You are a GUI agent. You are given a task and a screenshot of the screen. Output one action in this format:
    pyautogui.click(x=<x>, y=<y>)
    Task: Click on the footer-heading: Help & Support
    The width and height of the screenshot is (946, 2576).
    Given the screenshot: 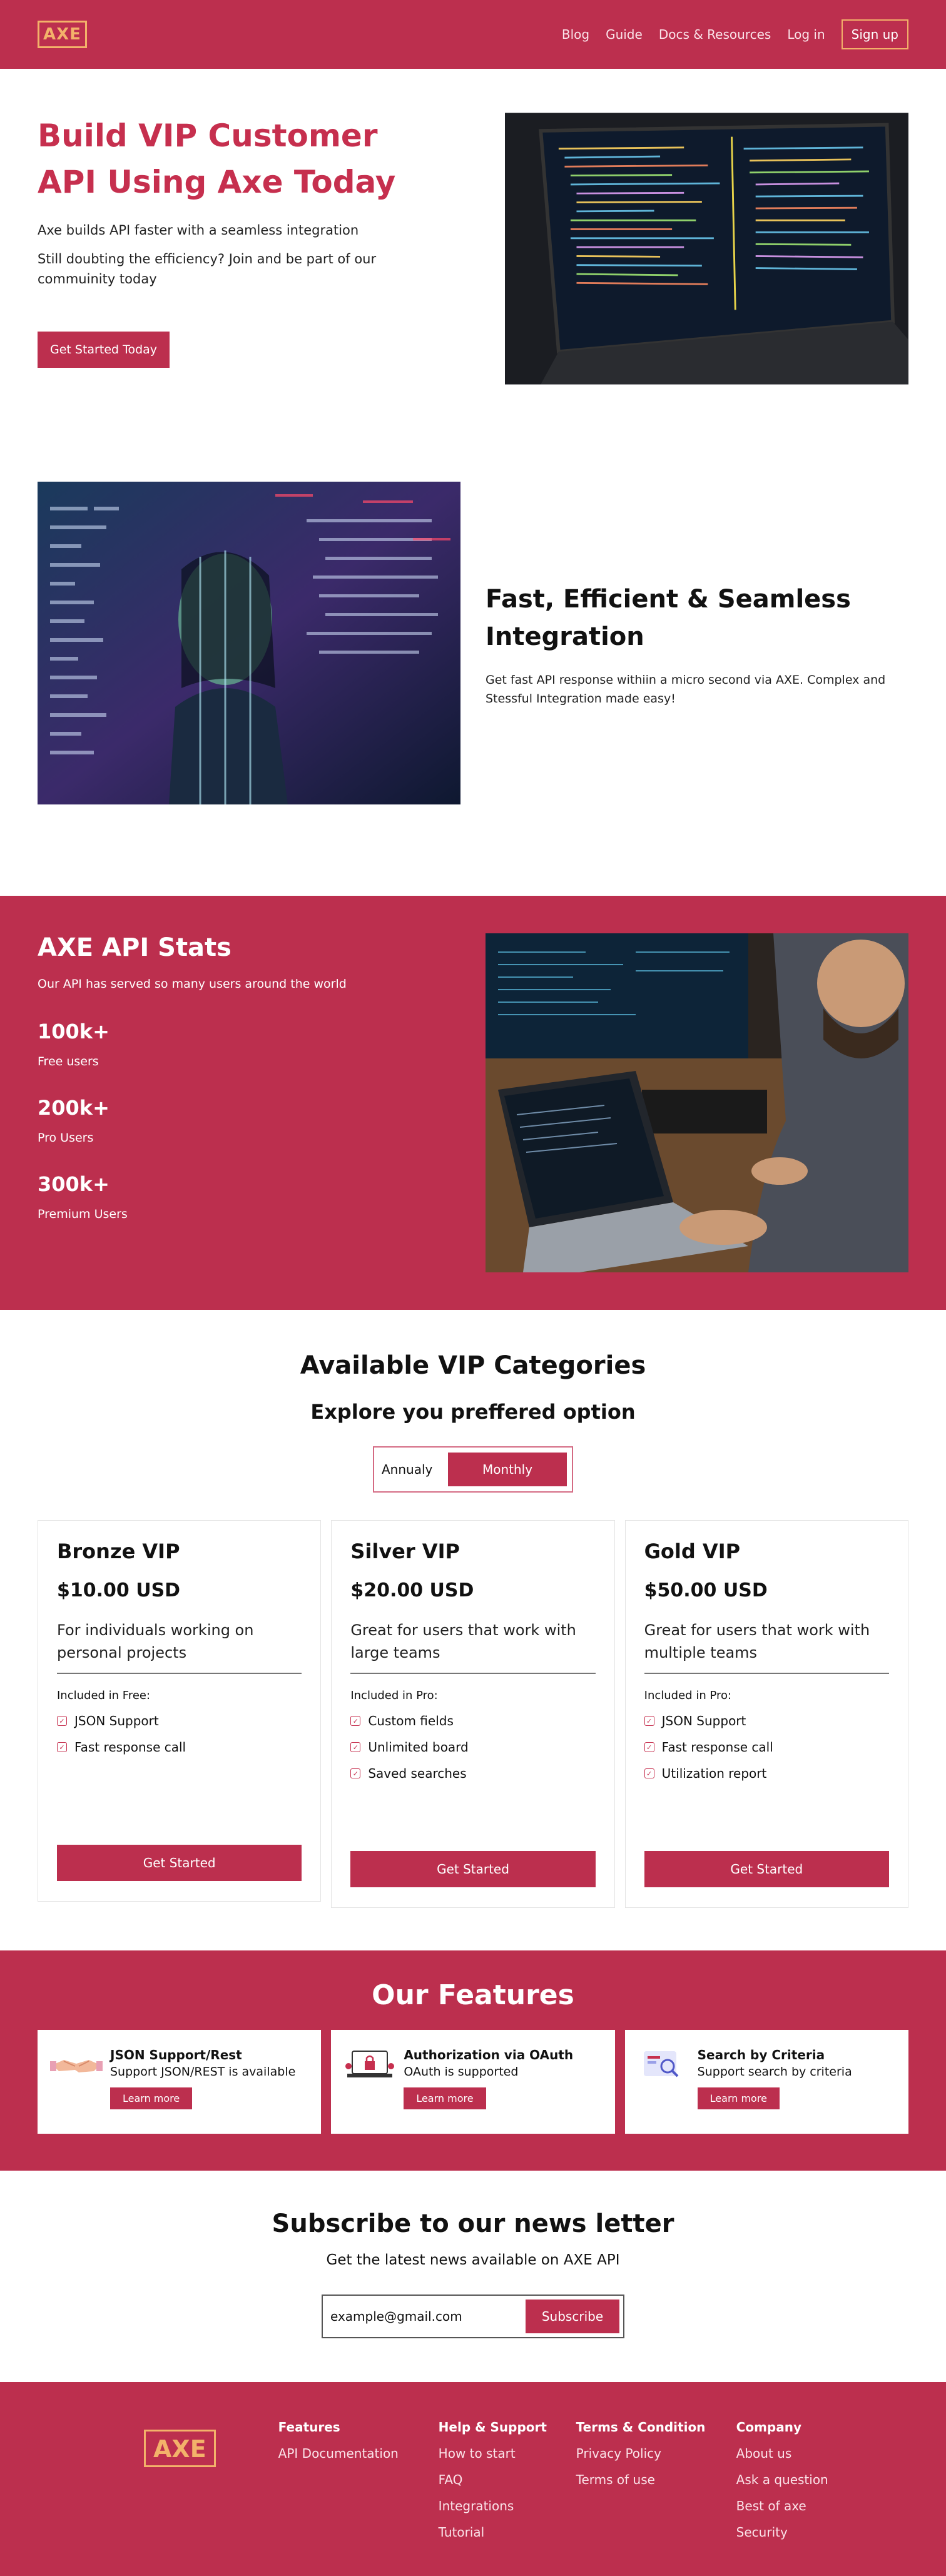 What is the action you would take?
    pyautogui.click(x=492, y=2427)
    